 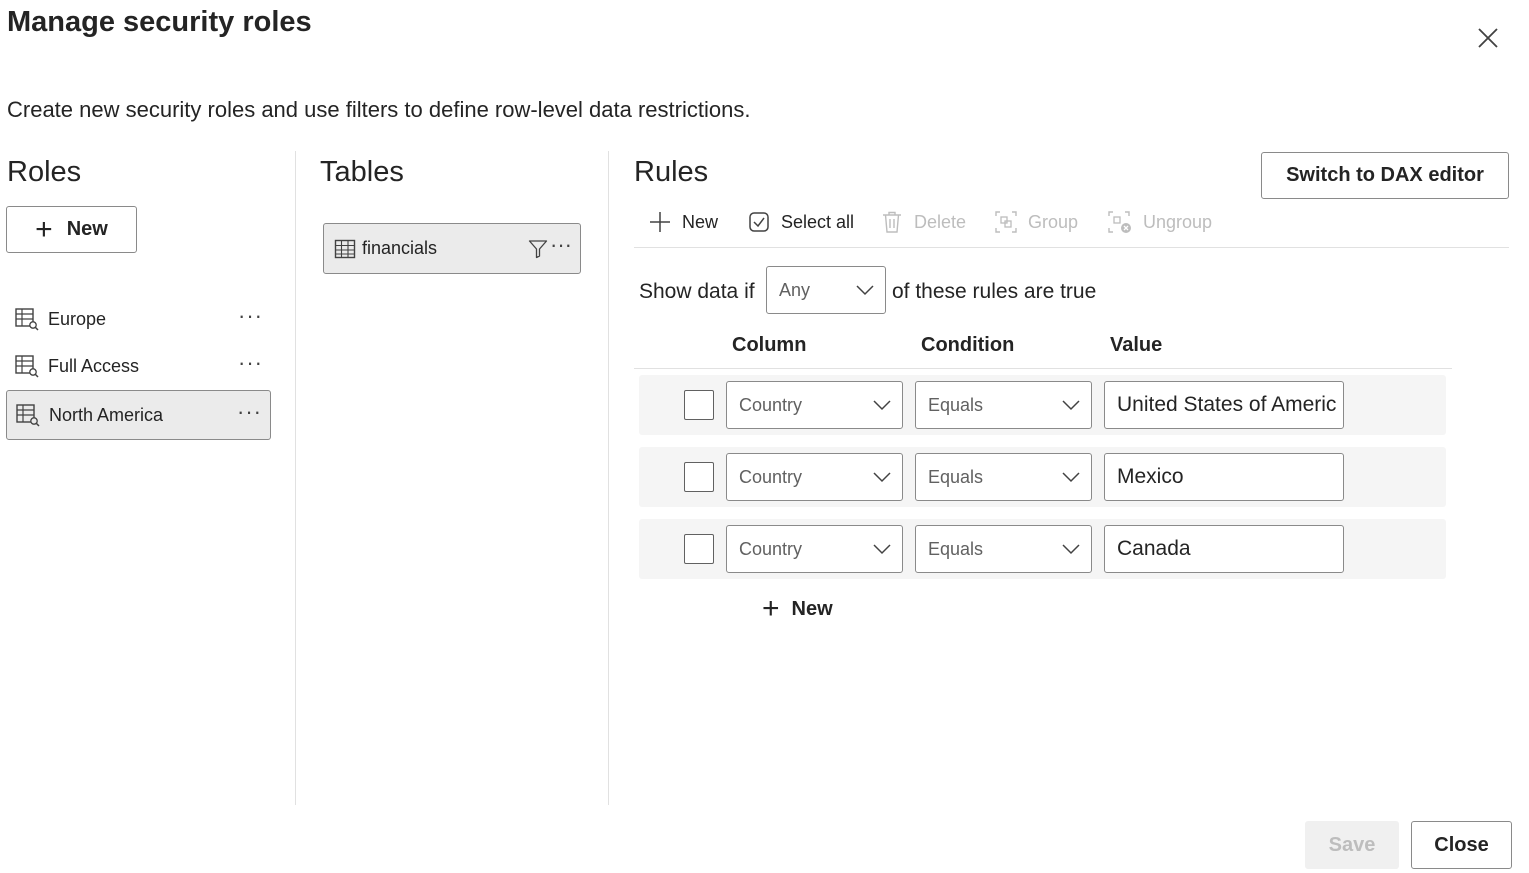 I want to click on column-header-value: Value, so click(x=1136, y=345).